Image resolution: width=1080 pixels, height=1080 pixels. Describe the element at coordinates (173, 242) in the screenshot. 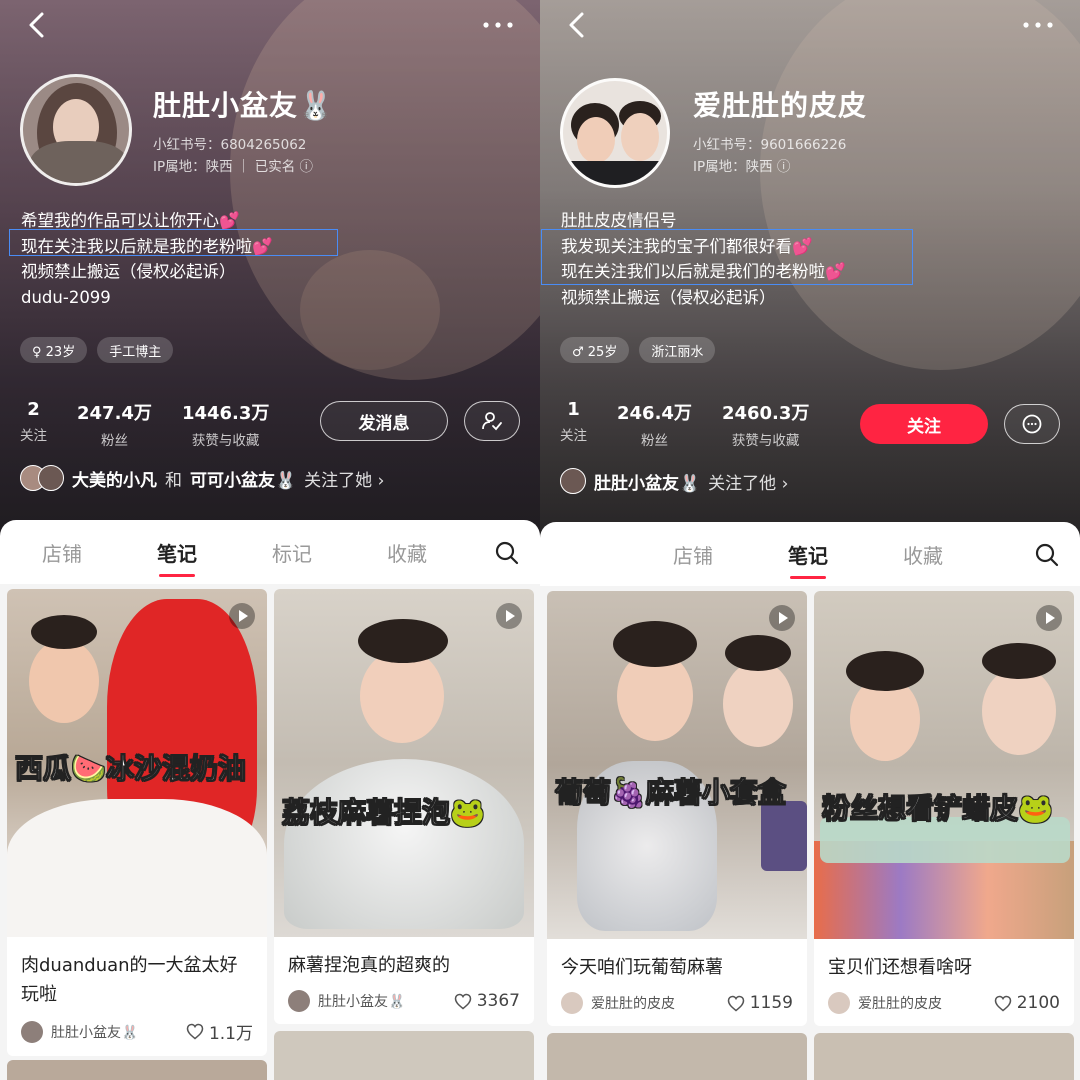

I see `highlight-box` at that location.